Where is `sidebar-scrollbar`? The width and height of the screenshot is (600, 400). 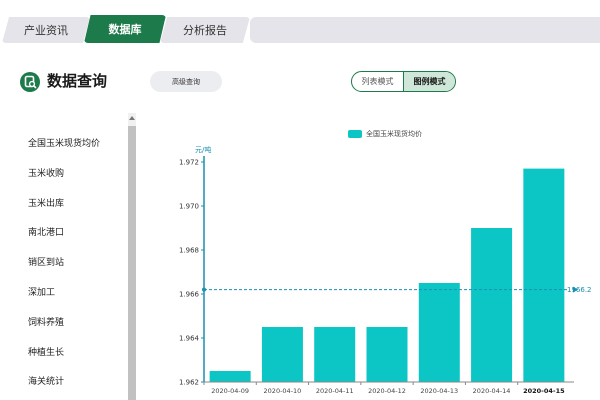
sidebar-scrollbar is located at coordinates (132, 256).